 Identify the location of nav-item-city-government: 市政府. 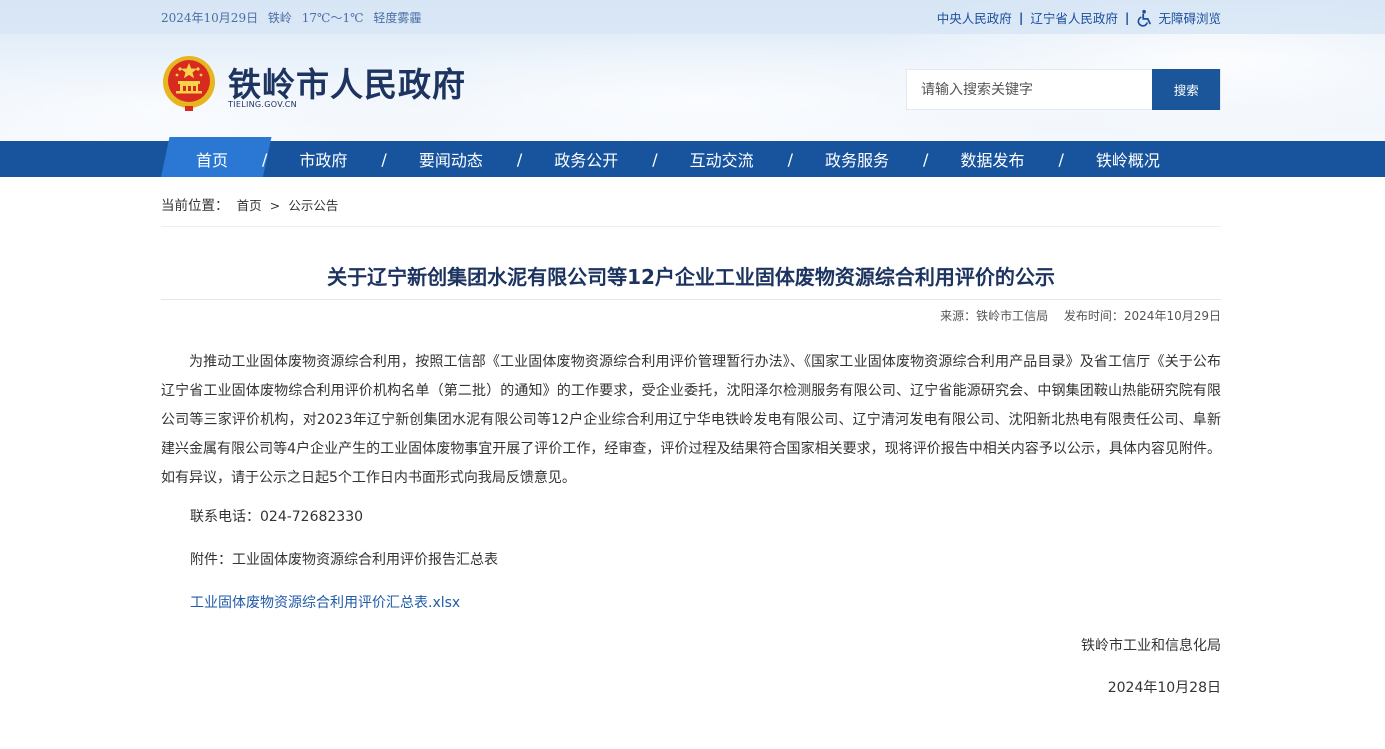
(323, 159).